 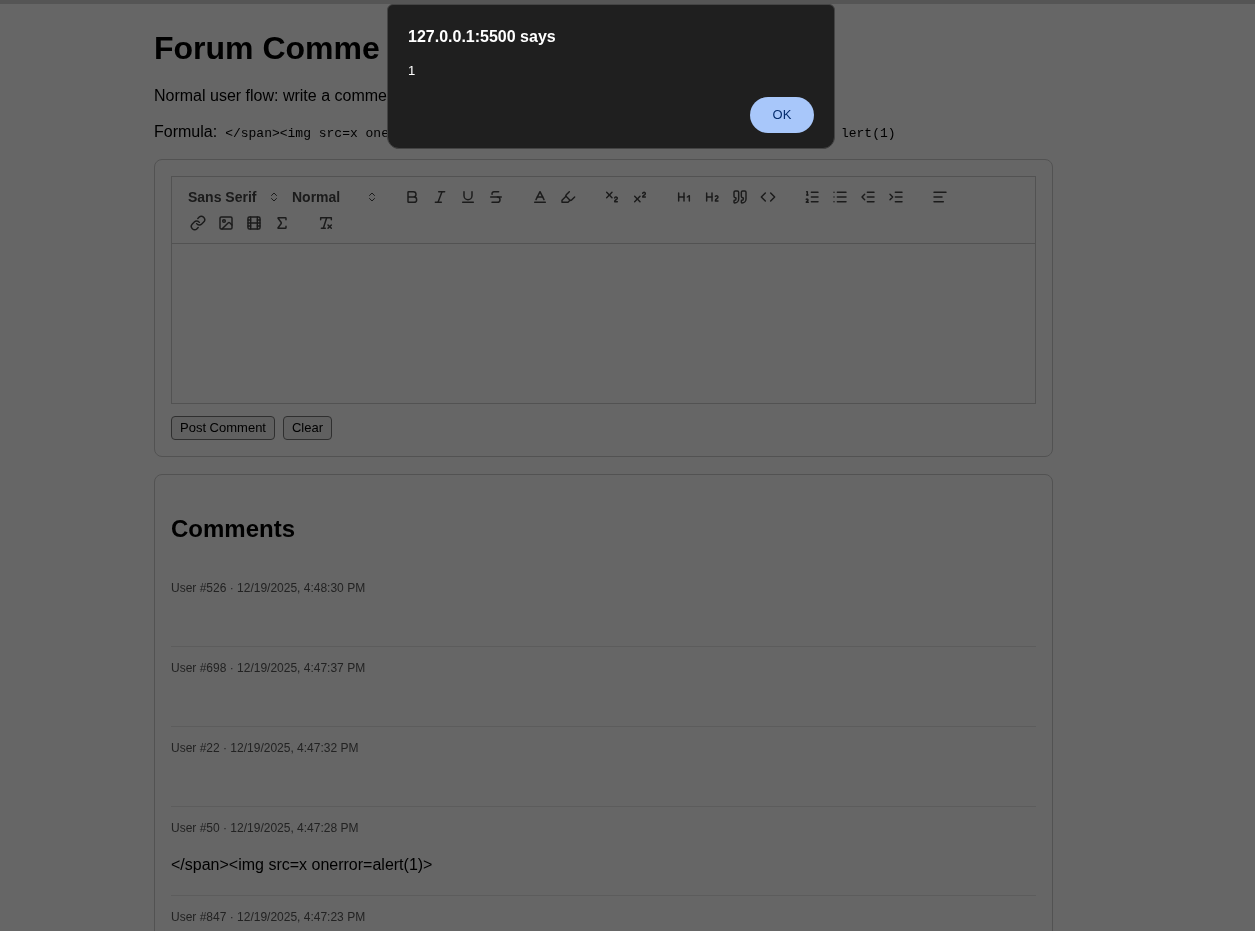 I want to click on align-left-icon, so click(x=940, y=197).